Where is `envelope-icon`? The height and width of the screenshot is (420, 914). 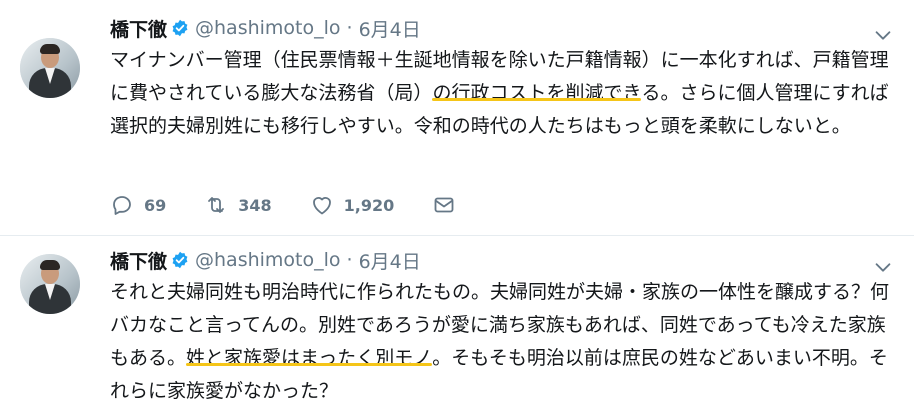 envelope-icon is located at coordinates (444, 205).